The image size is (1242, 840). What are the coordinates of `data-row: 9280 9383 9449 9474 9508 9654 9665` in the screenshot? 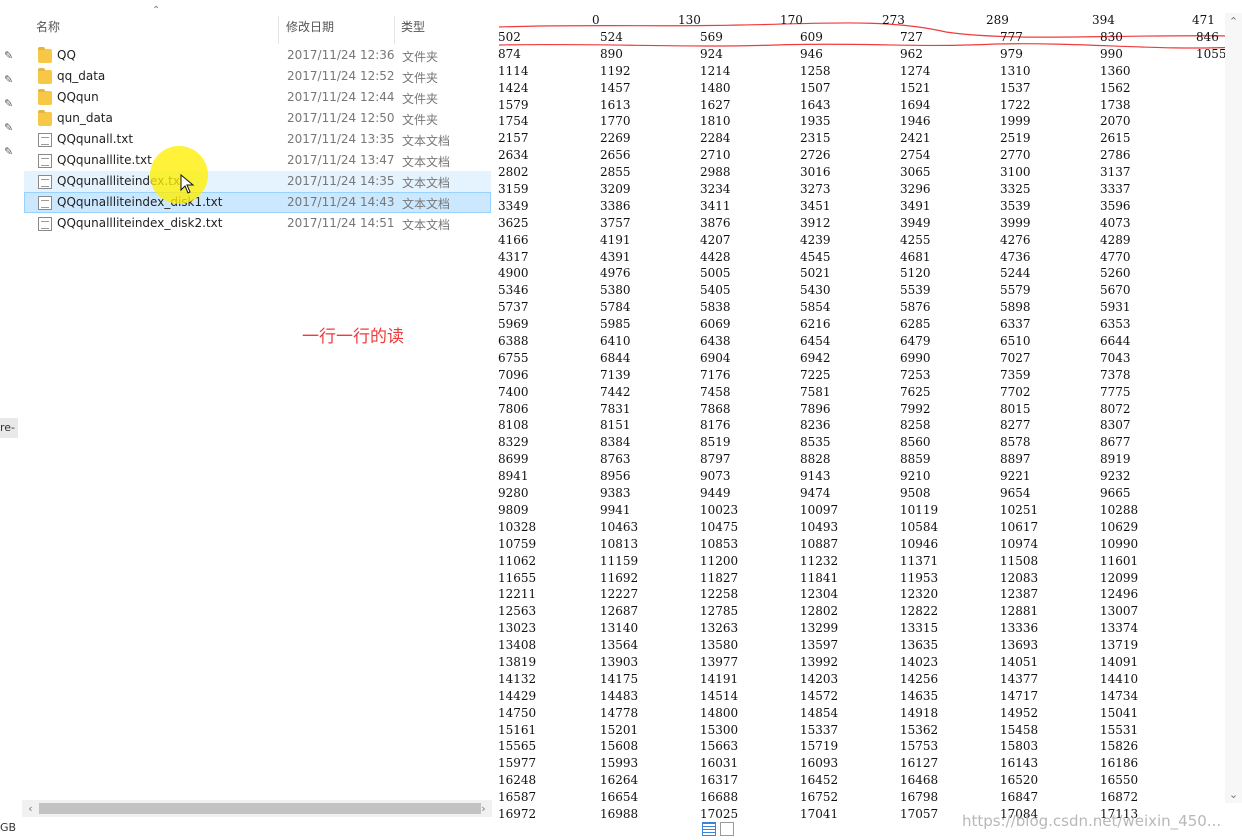 It's located at (861, 493).